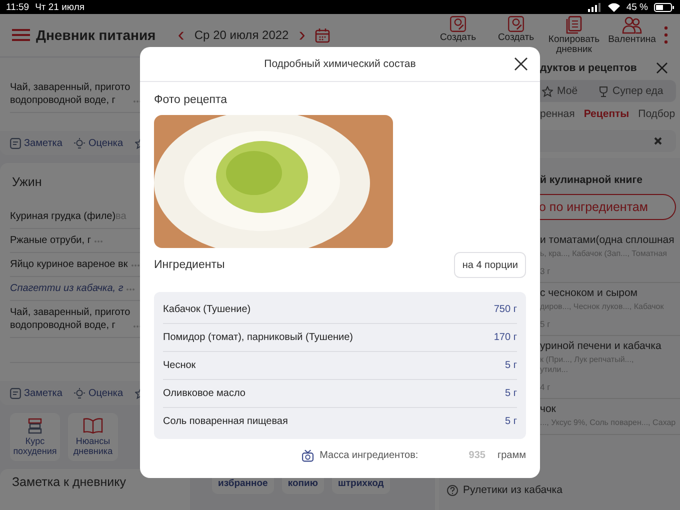 This screenshot has width=680, height=510. What do you see at coordinates (608, 409) in the screenshot?
I see `recipe-name: чок` at bounding box center [608, 409].